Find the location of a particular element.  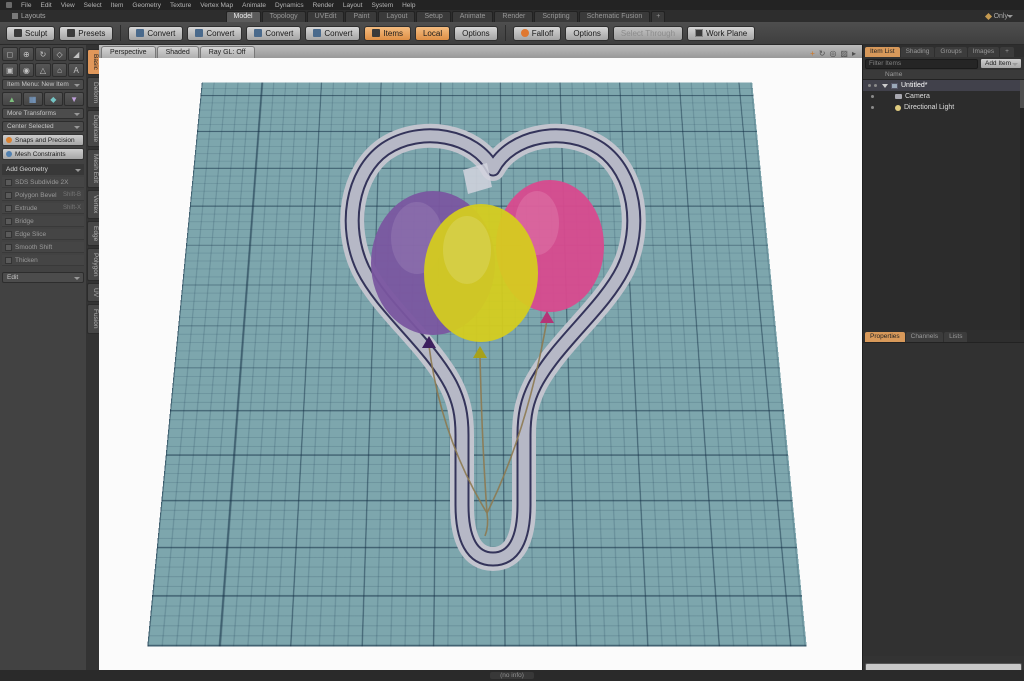

action-center-button: △ is located at coordinates (43, 70).